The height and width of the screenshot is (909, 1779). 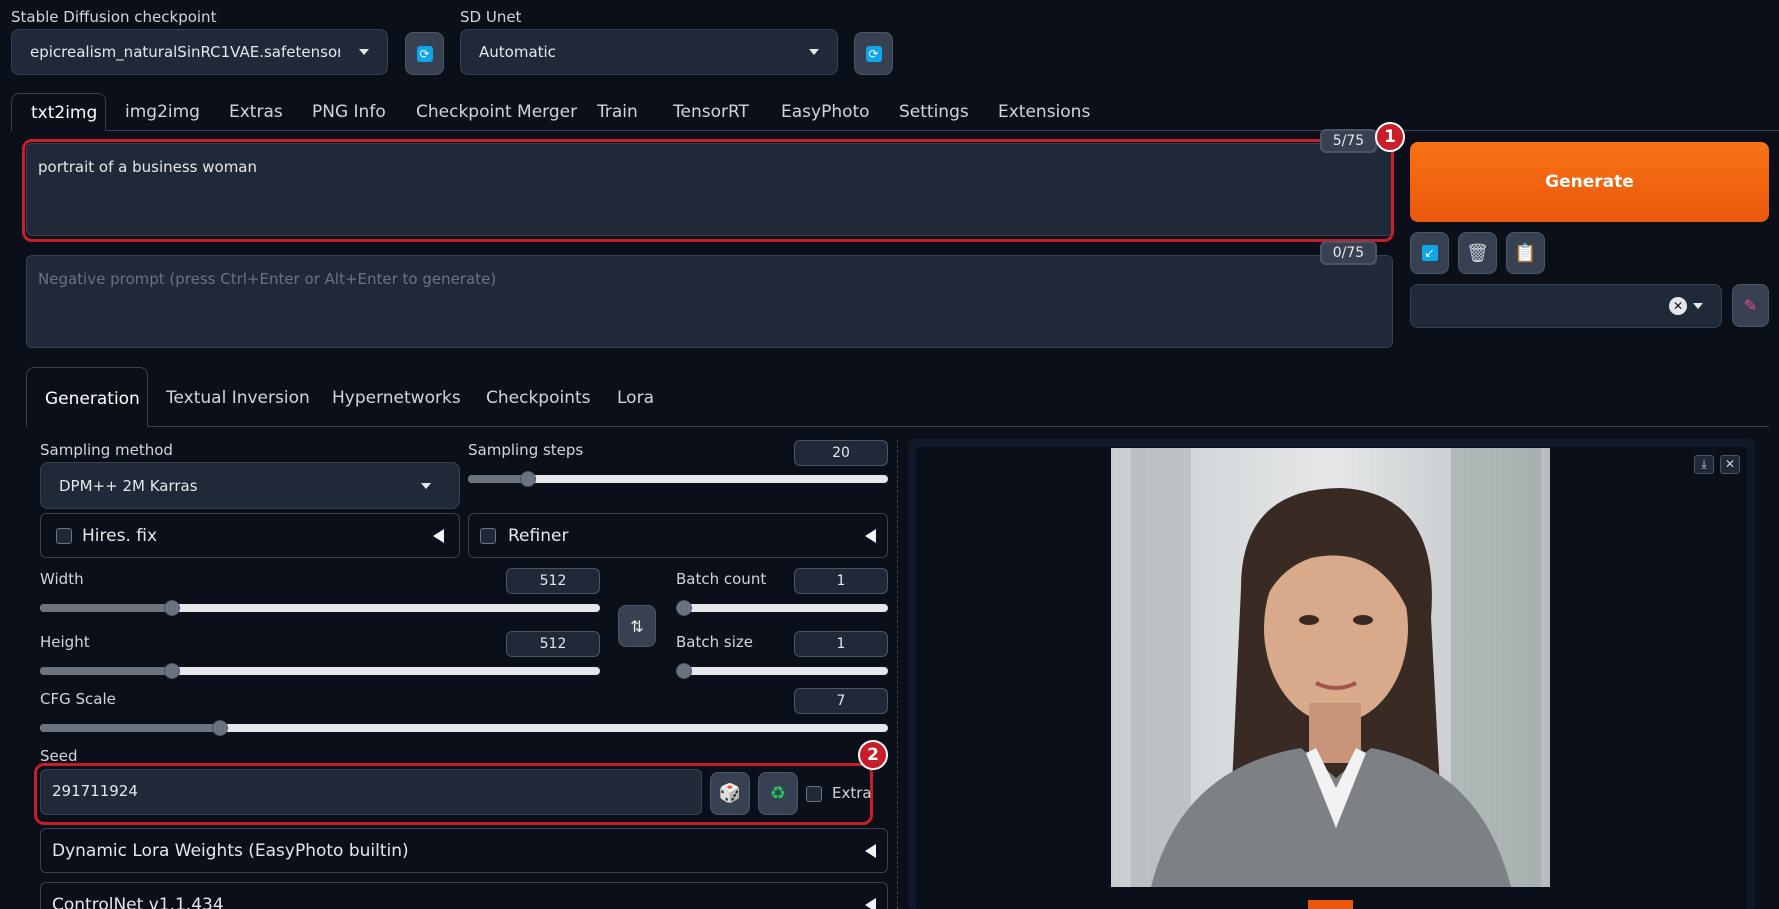 What do you see at coordinates (782, 608) in the screenshot?
I see `batch-count-slider` at bounding box center [782, 608].